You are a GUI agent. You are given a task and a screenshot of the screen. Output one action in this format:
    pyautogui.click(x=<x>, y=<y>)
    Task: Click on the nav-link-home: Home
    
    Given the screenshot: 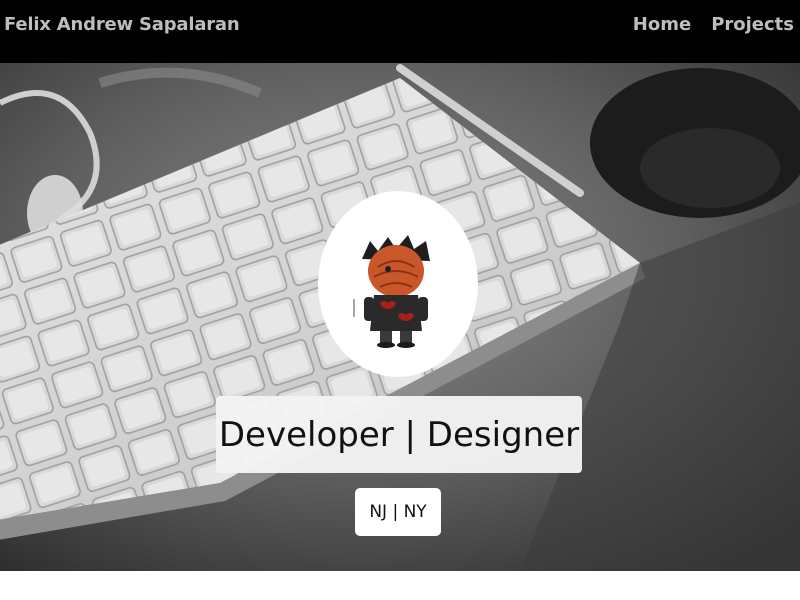 What is the action you would take?
    pyautogui.click(x=662, y=24)
    